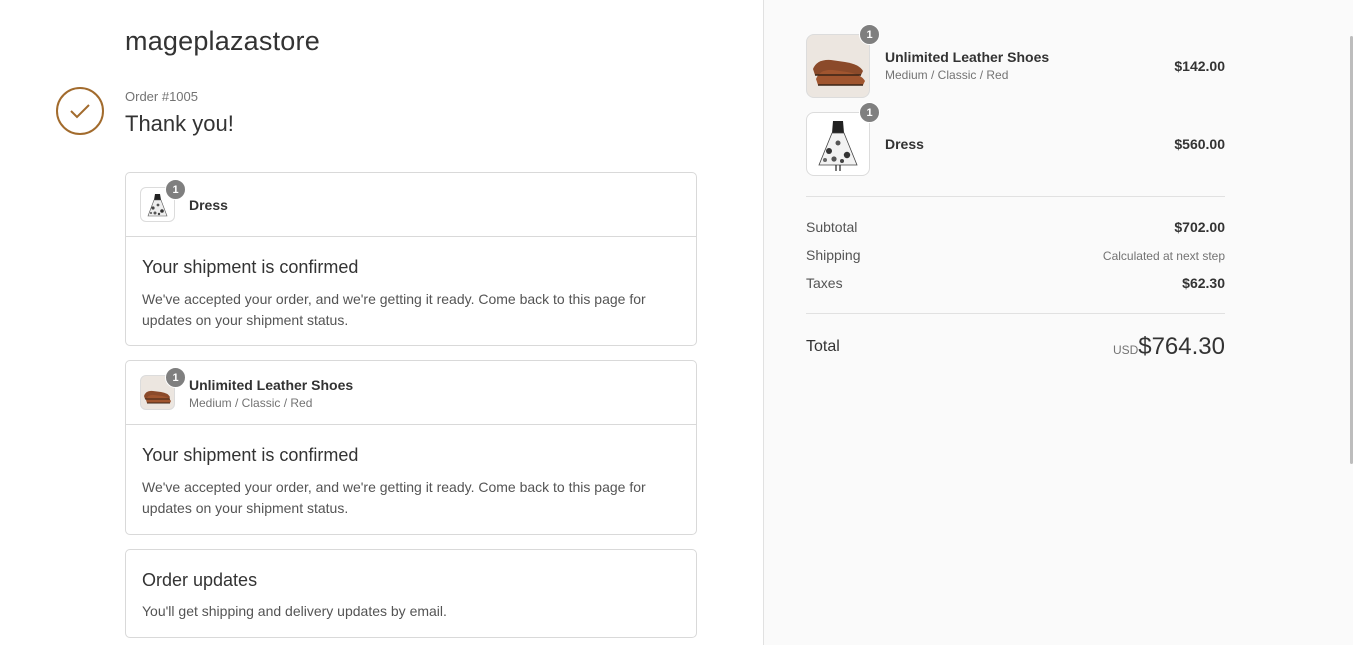 The width and height of the screenshot is (1353, 645). What do you see at coordinates (947, 75) in the screenshot?
I see `summary-item-variant: Medium / Classic / Red` at bounding box center [947, 75].